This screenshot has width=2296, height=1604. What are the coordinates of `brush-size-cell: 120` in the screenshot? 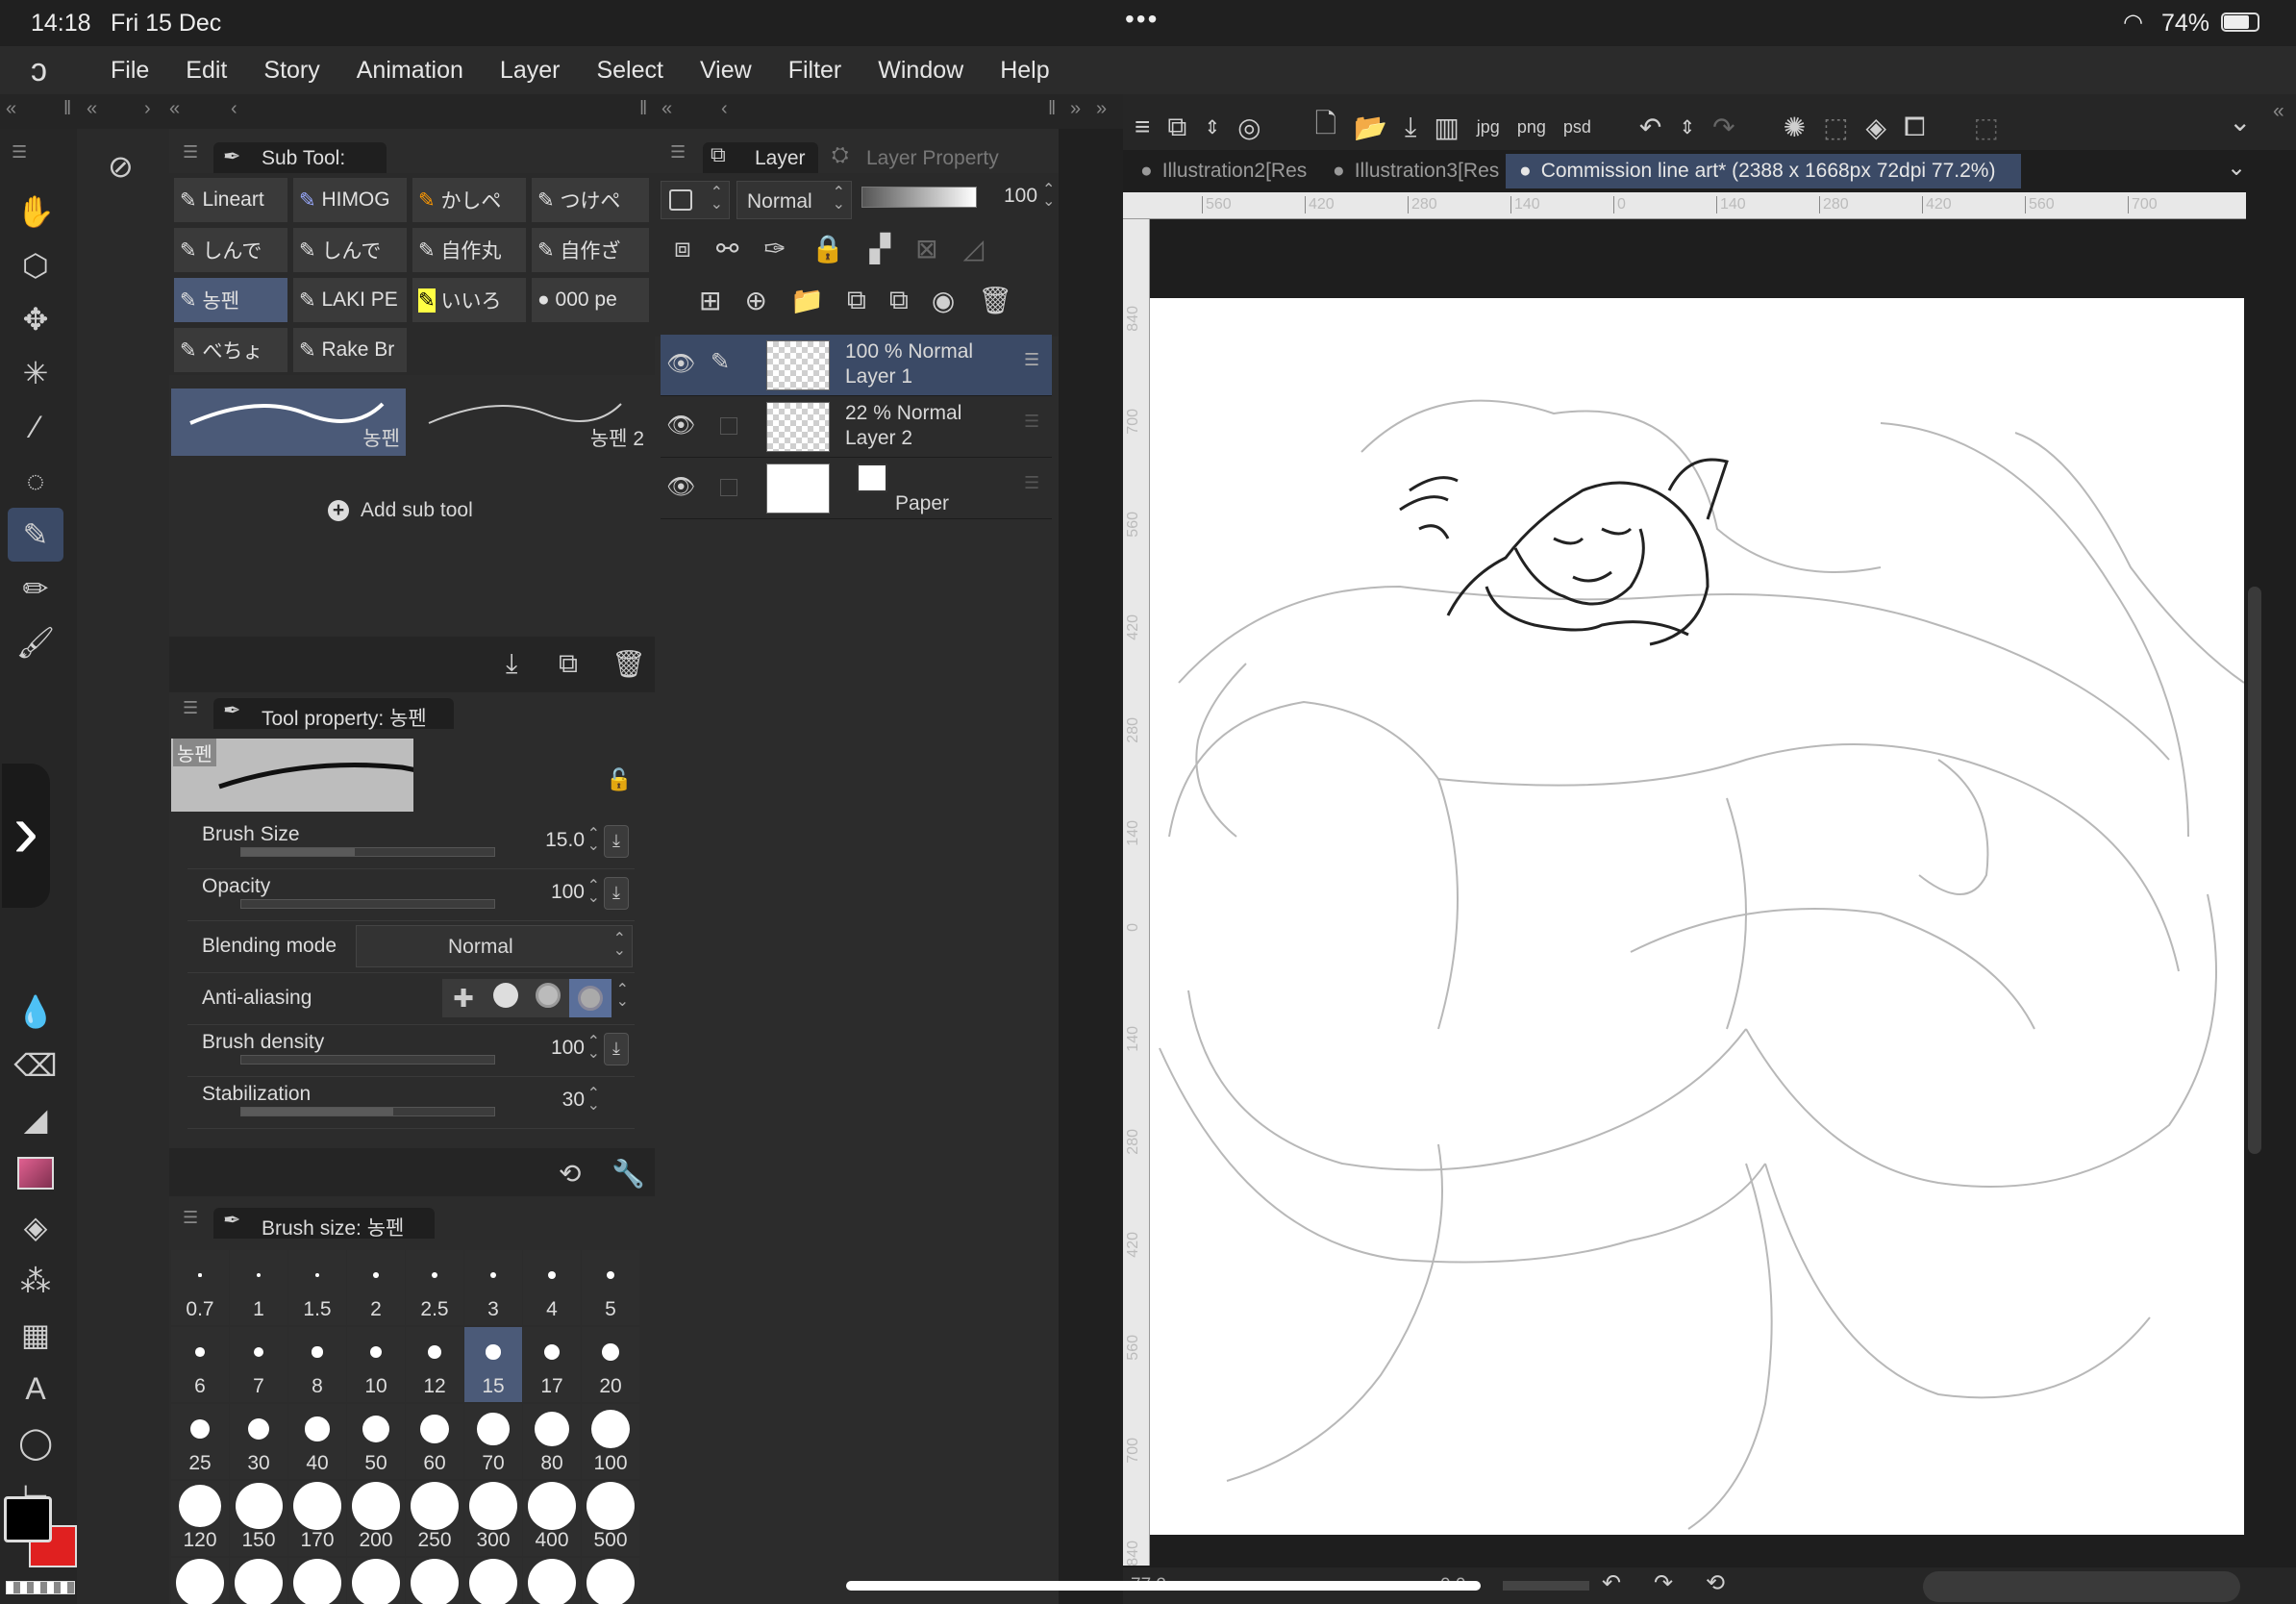 It's located at (200, 1518).